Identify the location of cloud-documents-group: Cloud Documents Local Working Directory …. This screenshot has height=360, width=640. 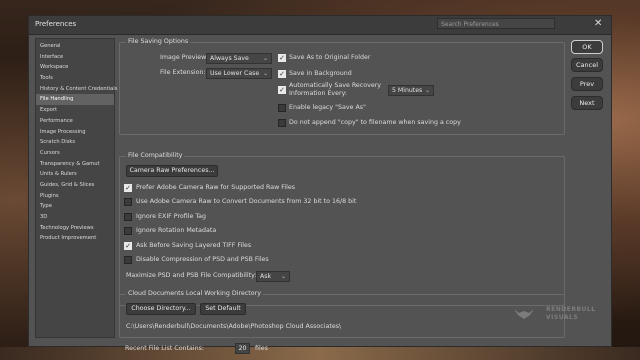
(342, 314).